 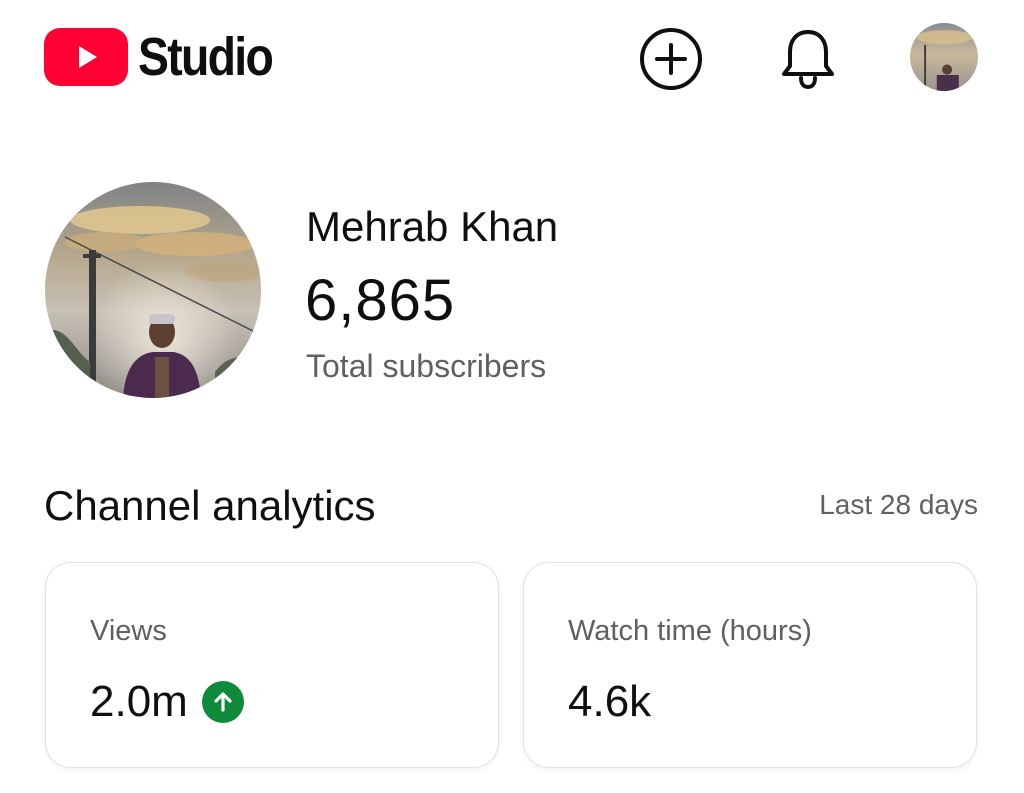 What do you see at coordinates (210, 505) in the screenshot?
I see `analytics-title: Channel analytics` at bounding box center [210, 505].